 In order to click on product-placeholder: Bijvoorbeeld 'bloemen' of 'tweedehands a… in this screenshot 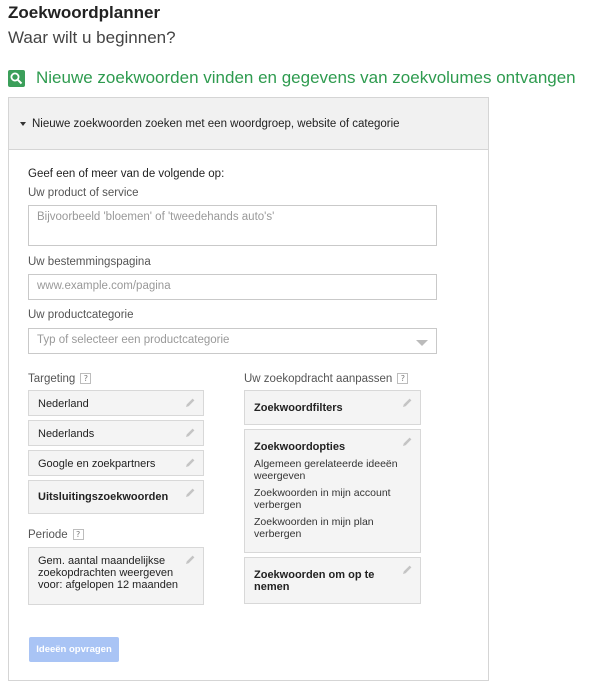, I will do `click(156, 217)`.